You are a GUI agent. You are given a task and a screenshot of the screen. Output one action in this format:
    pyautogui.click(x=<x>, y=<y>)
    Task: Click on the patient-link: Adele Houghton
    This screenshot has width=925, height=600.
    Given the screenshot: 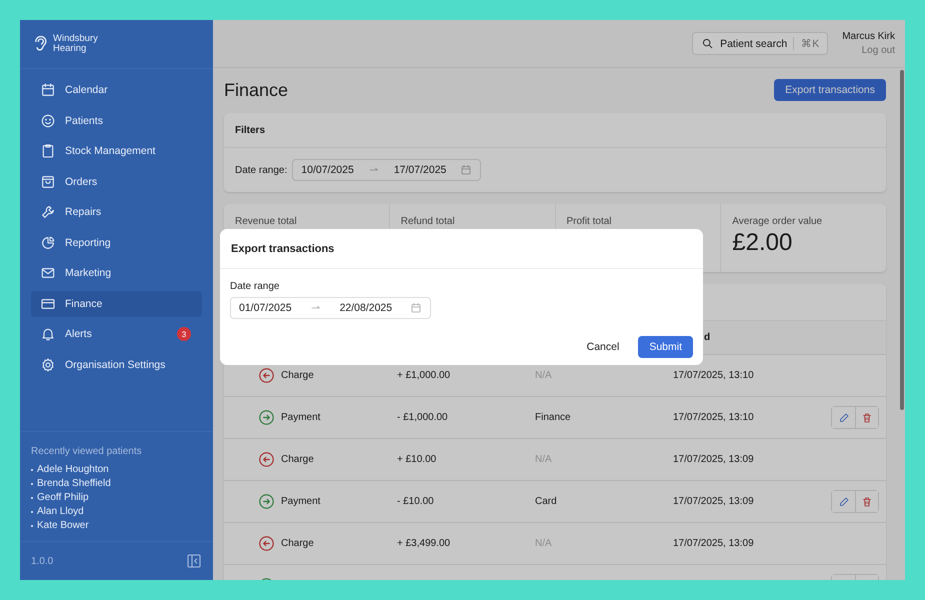 What is the action you would take?
    pyautogui.click(x=73, y=469)
    